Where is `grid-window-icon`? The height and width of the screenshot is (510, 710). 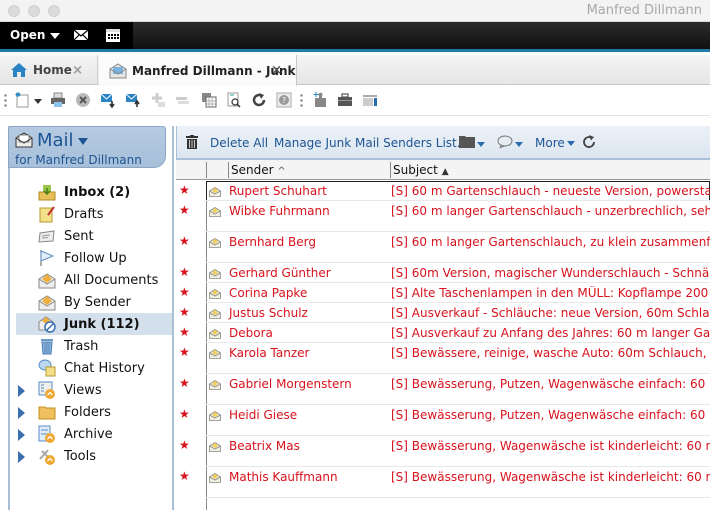 grid-window-icon is located at coordinates (209, 100).